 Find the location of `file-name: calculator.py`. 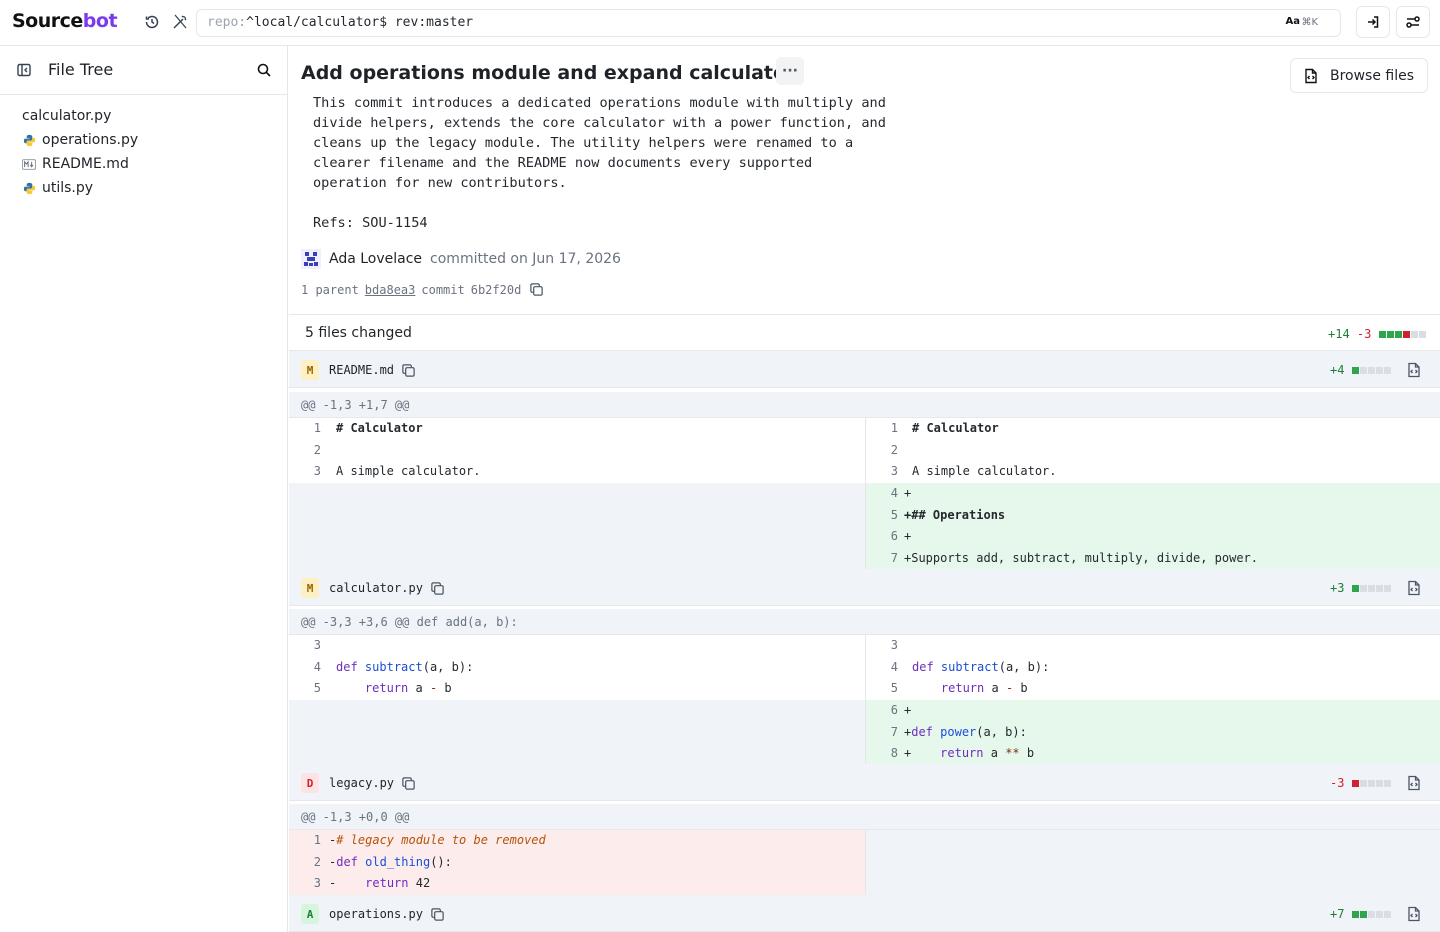

file-name: calculator.py is located at coordinates (376, 588).